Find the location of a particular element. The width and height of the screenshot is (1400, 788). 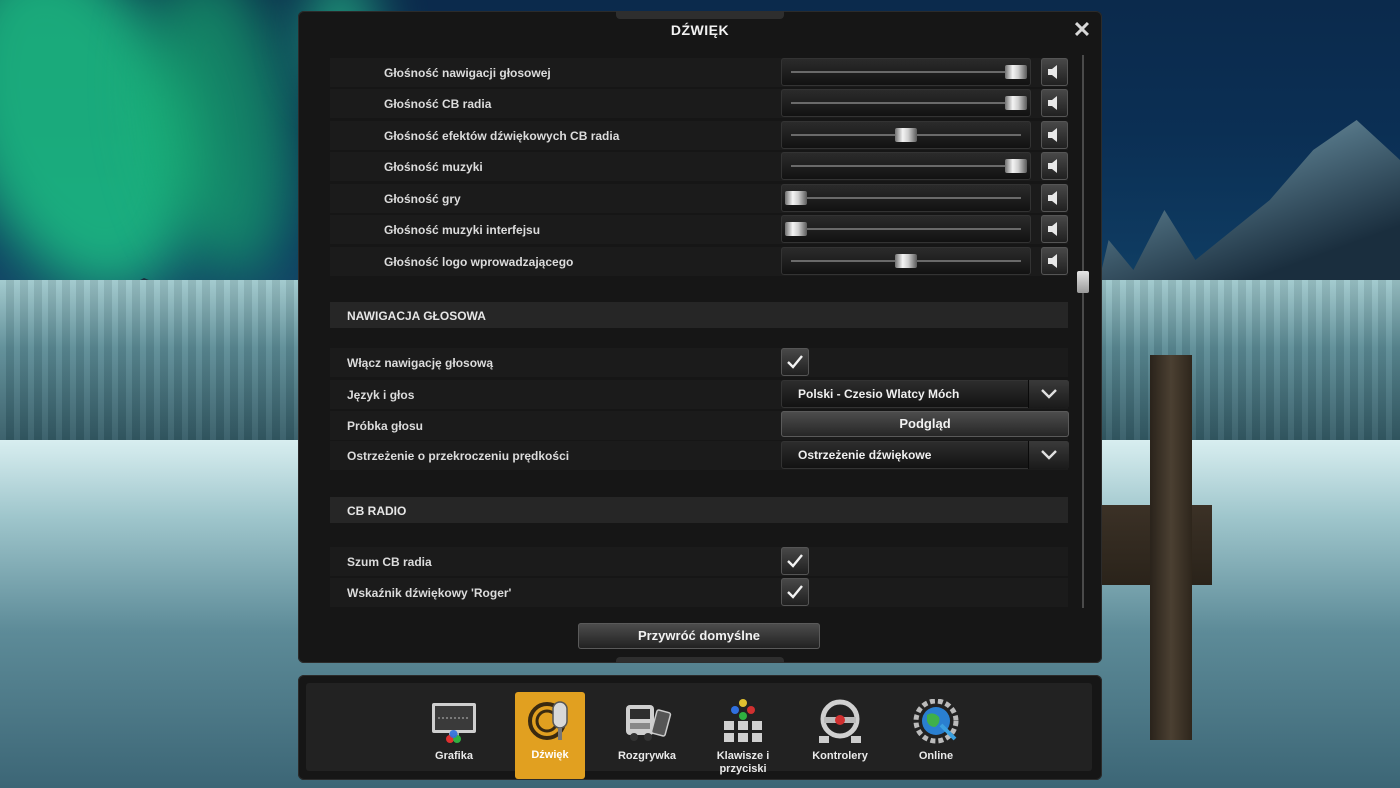

volume-slider-game is located at coordinates (906, 198).